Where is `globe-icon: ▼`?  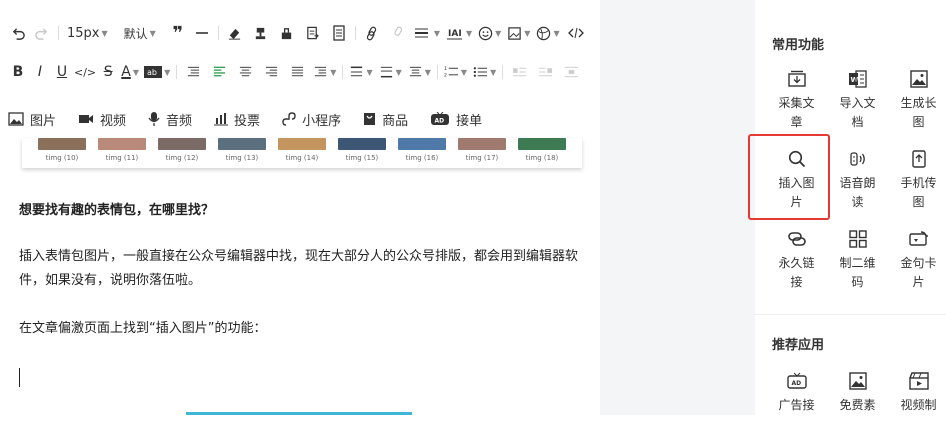
globe-icon: ▼ is located at coordinates (548, 33).